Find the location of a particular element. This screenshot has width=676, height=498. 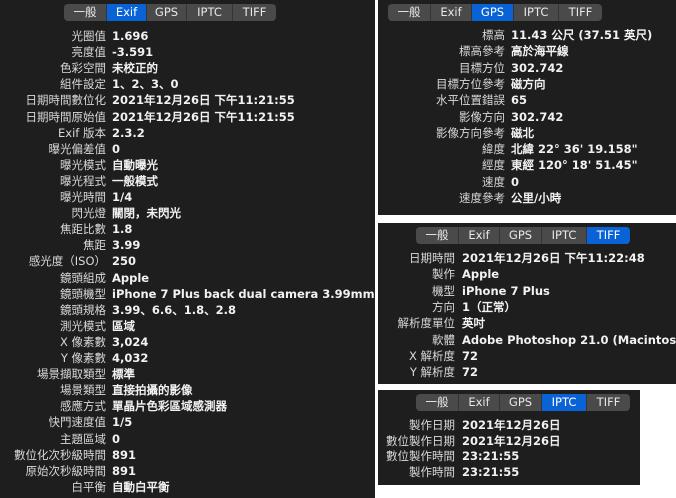

tab-bar: 一般 Exif GPS IPTC TIFF is located at coordinates (170, 12).